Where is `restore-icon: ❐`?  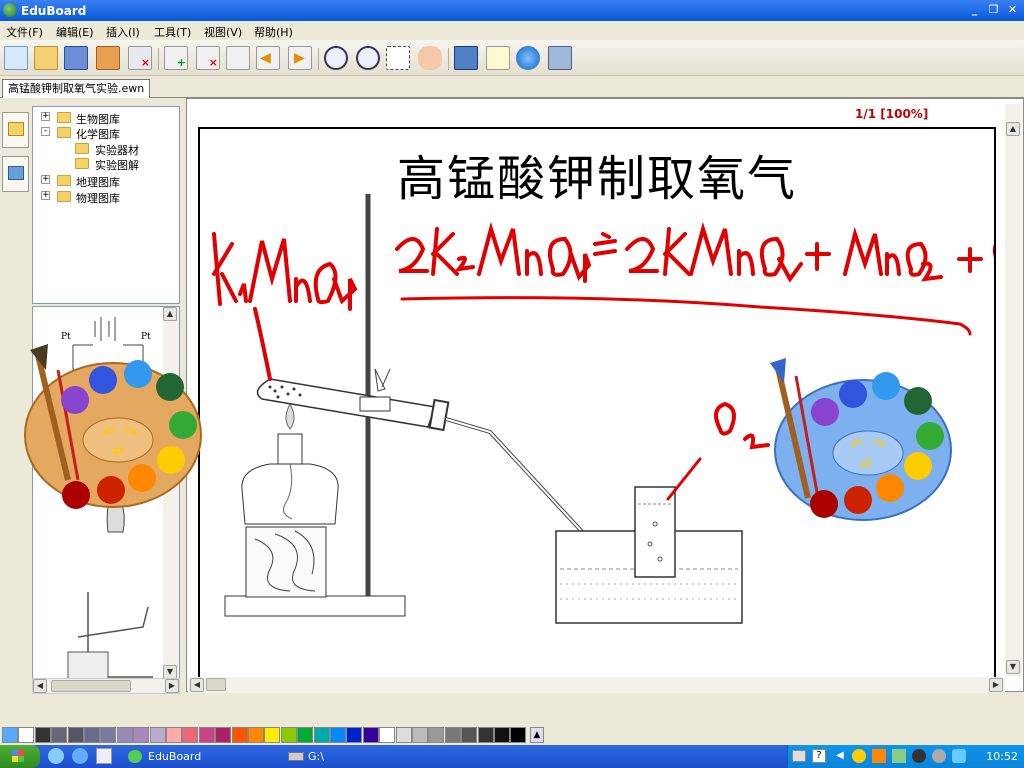 restore-icon: ❐ is located at coordinates (993, 10).